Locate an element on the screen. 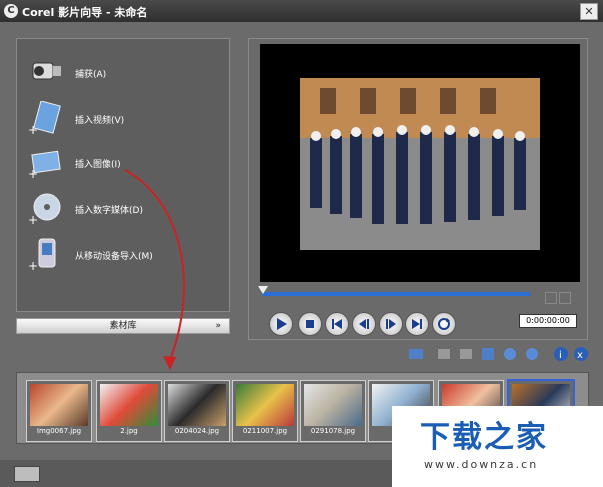 This screenshot has height=487, width=603. trim-markers is located at coordinates (559, 298).